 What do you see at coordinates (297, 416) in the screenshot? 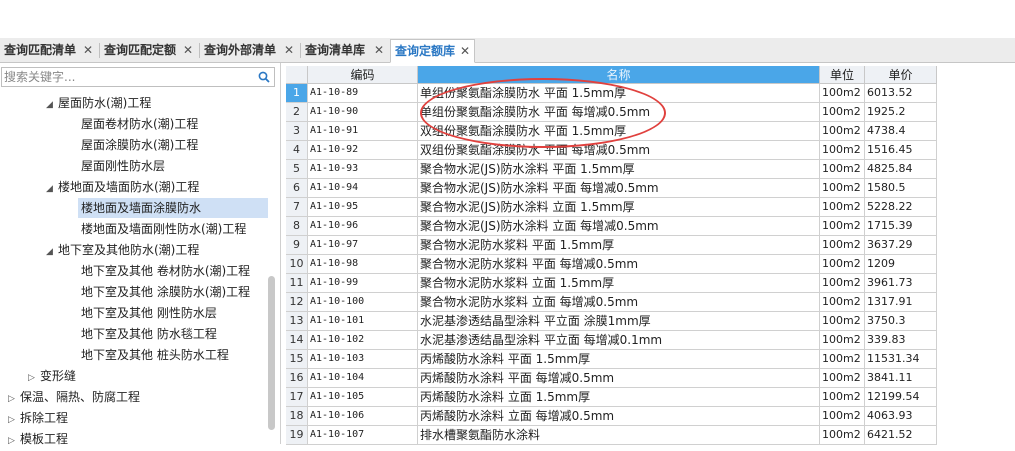
I see `table-cell-no: 18` at bounding box center [297, 416].